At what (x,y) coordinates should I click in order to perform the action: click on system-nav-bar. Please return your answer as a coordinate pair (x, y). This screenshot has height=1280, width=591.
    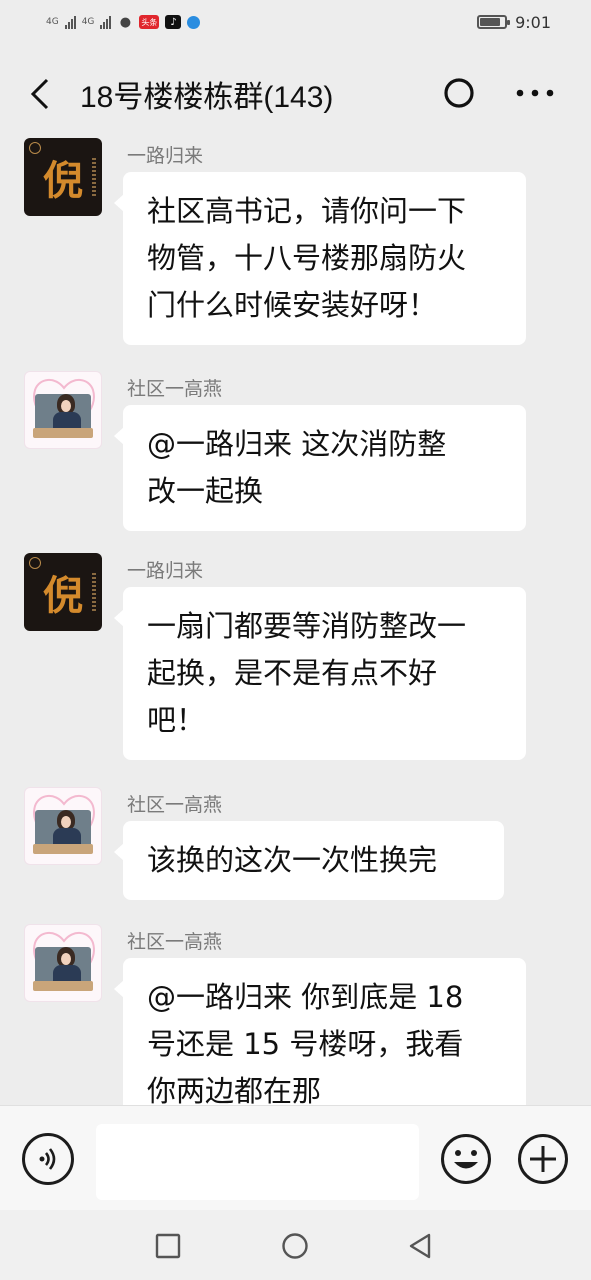
    Looking at the image, I should click on (295, 1245).